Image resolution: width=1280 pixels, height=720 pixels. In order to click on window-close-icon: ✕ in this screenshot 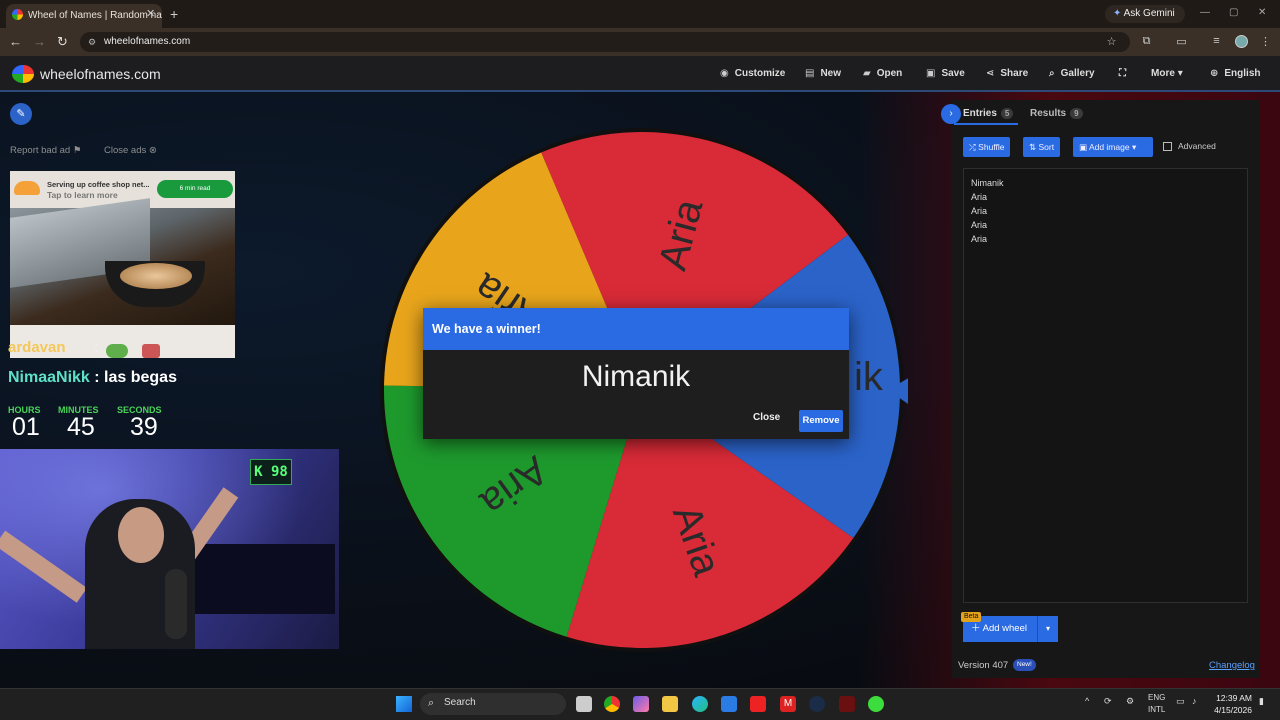, I will do `click(1262, 12)`.